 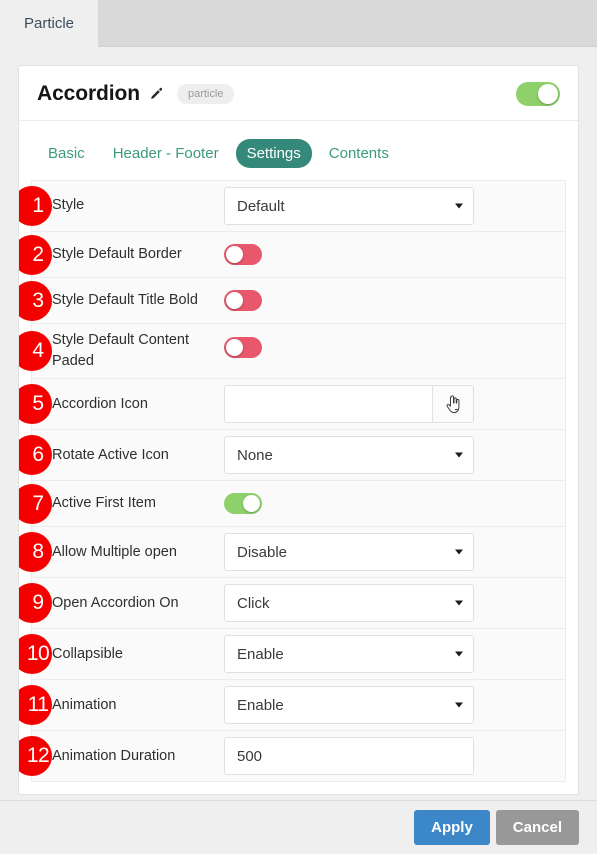 I want to click on step-number-badge: 12, so click(x=35, y=756).